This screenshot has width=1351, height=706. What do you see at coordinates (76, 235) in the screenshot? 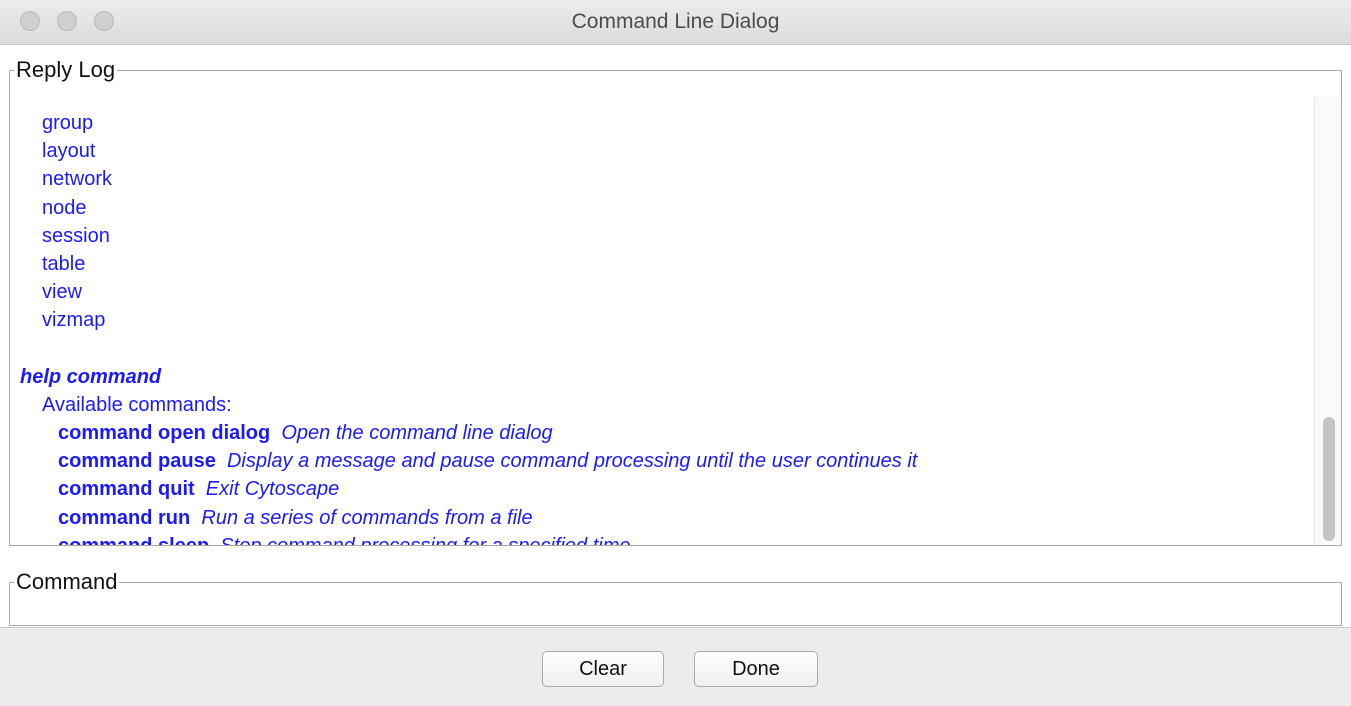
I see `namespace-item: session` at bounding box center [76, 235].